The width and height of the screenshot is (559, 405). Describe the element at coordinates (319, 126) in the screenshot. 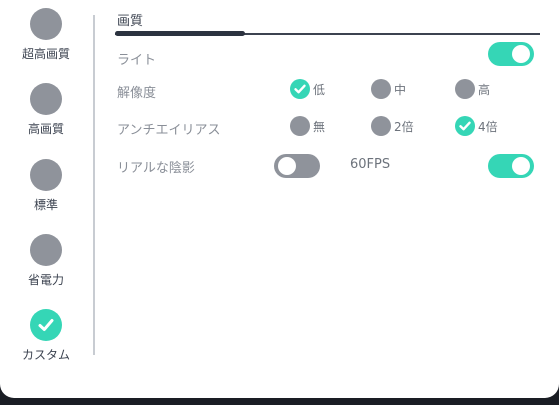

I see `option-label: 無` at that location.